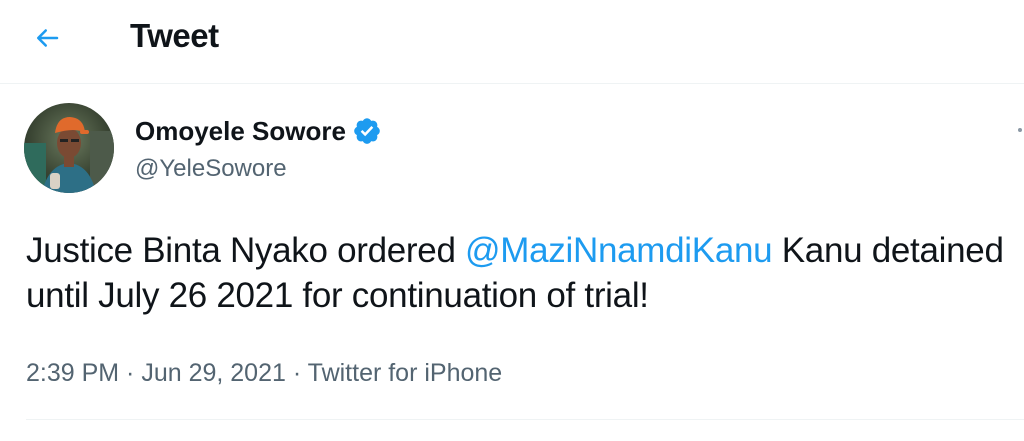 This screenshot has width=1024, height=441. I want to click on tweet-text-part: Justice Binta Nyako ordered, so click(246, 250).